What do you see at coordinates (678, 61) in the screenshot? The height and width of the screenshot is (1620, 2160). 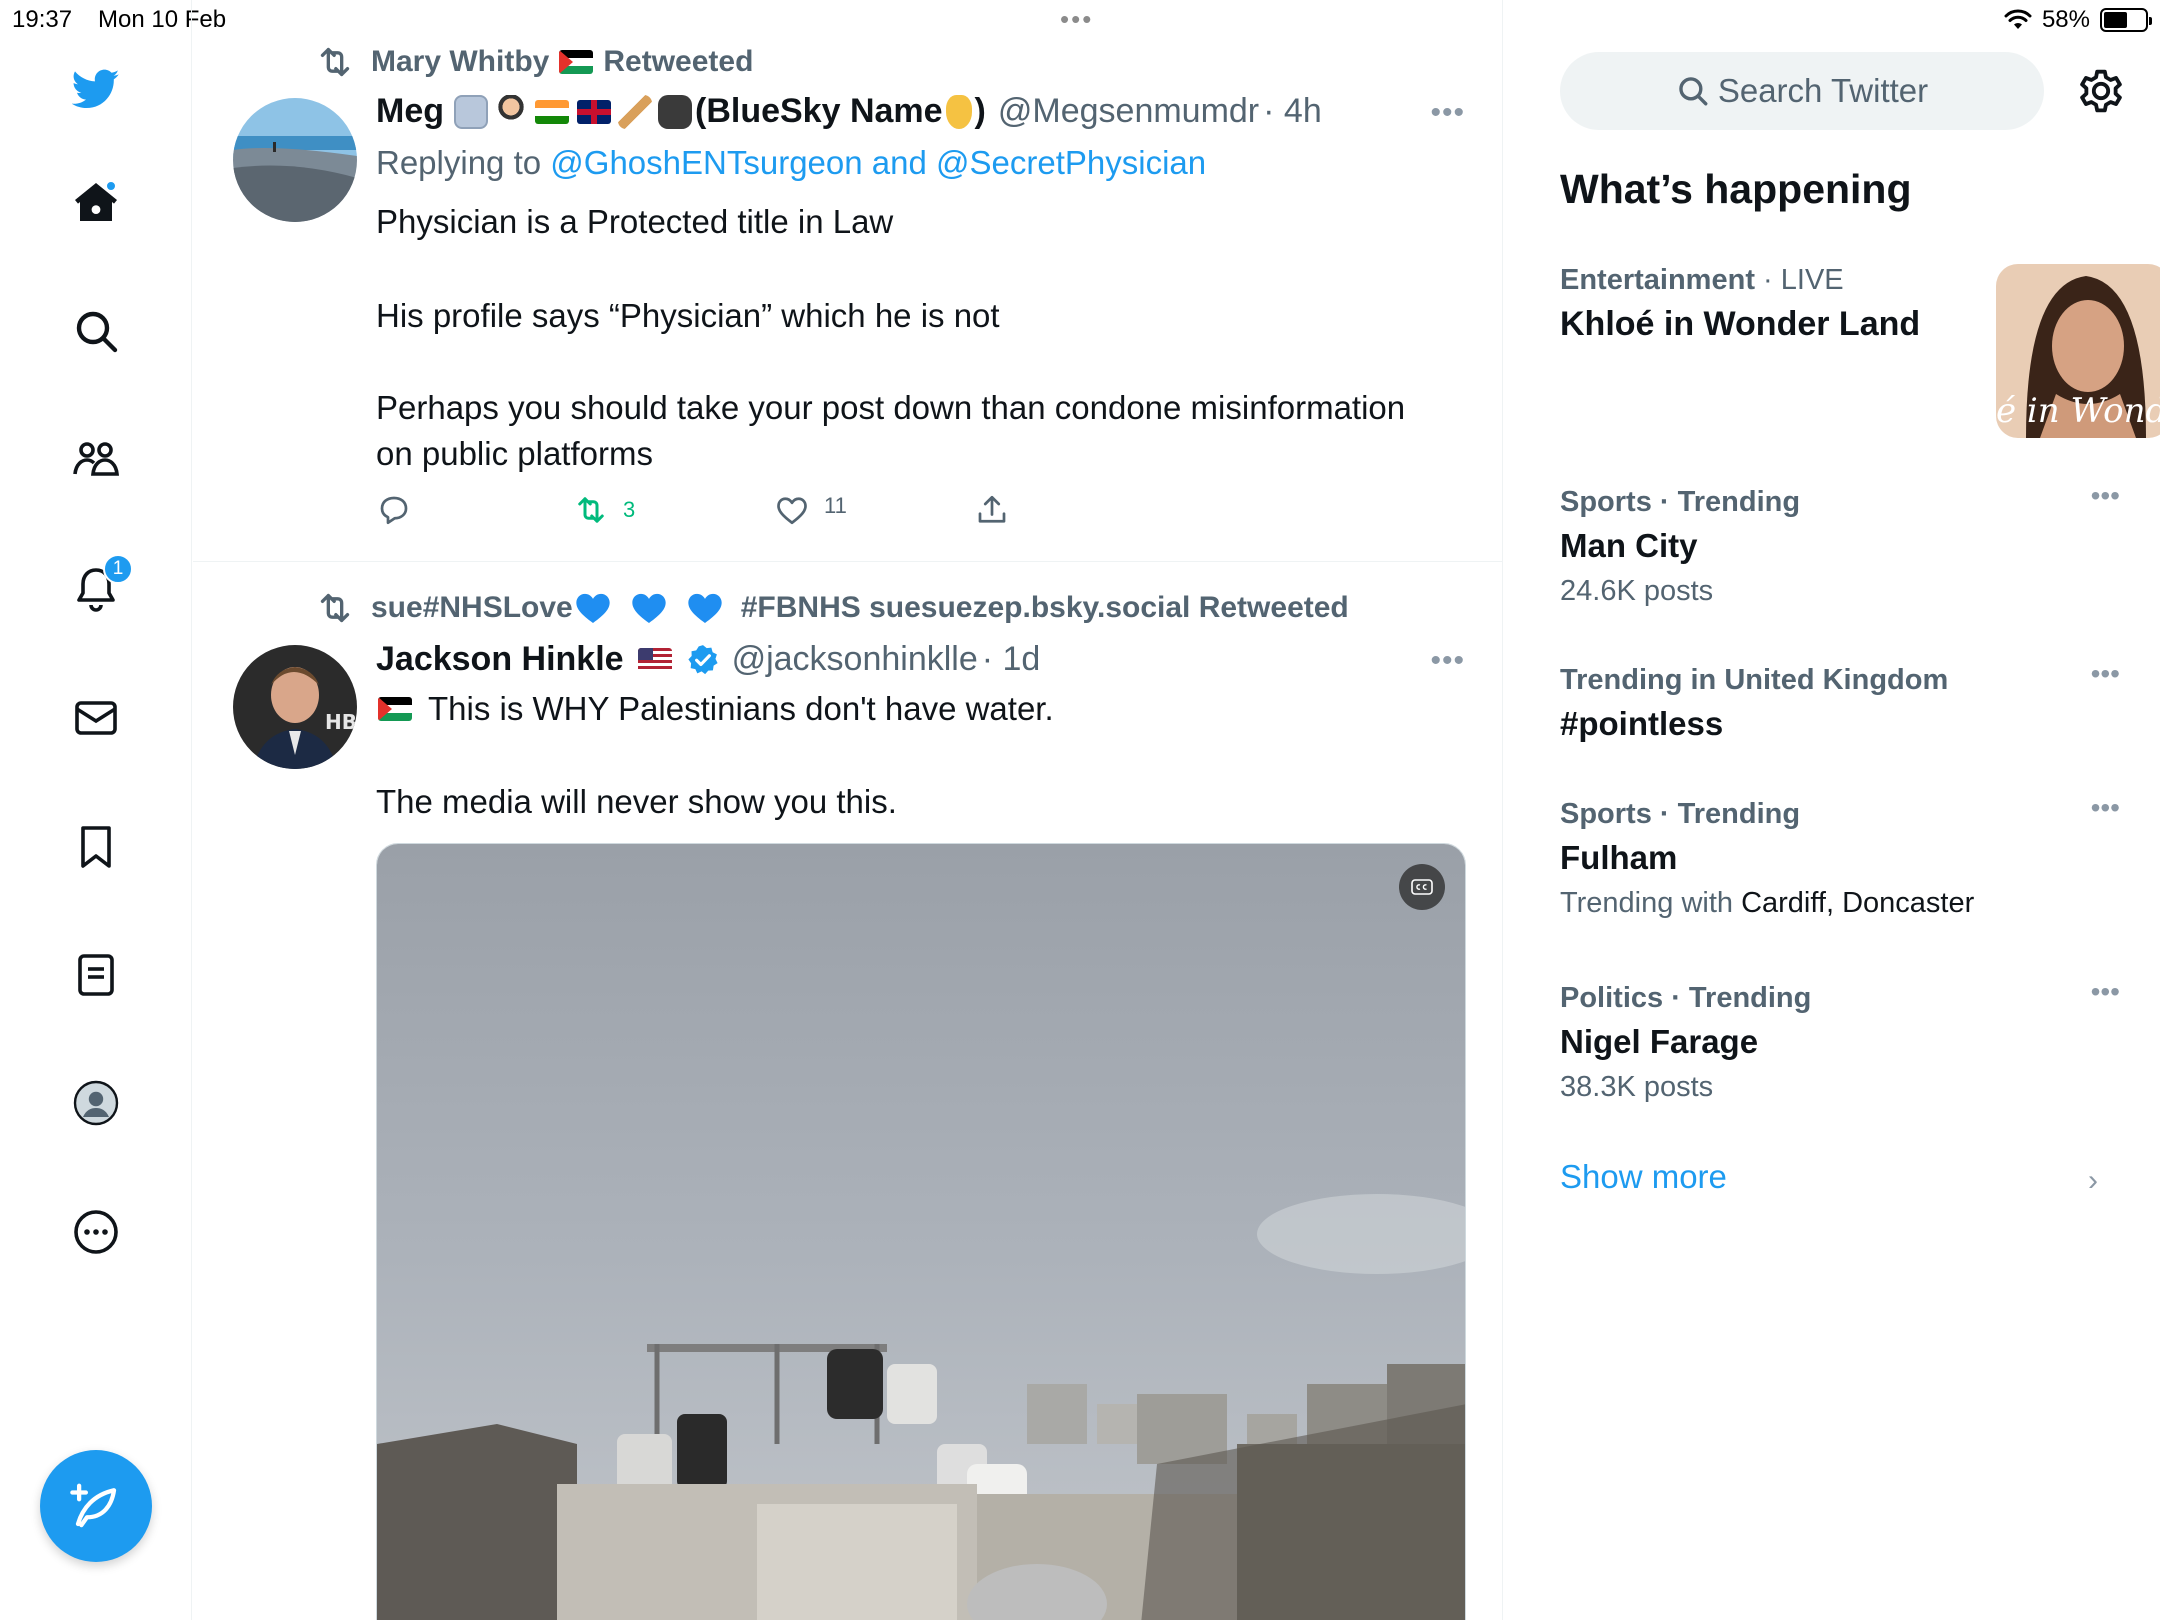 I see `retweeted-label: Retweeted` at bounding box center [678, 61].